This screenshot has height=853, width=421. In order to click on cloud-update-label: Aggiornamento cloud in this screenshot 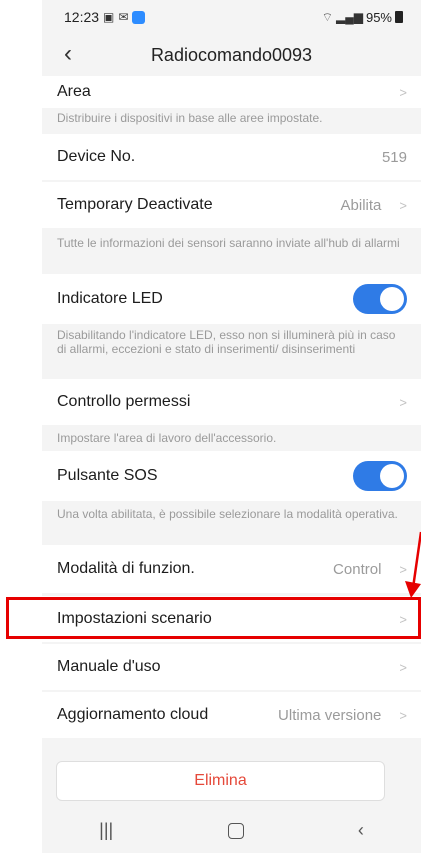, I will do `click(133, 714)`.